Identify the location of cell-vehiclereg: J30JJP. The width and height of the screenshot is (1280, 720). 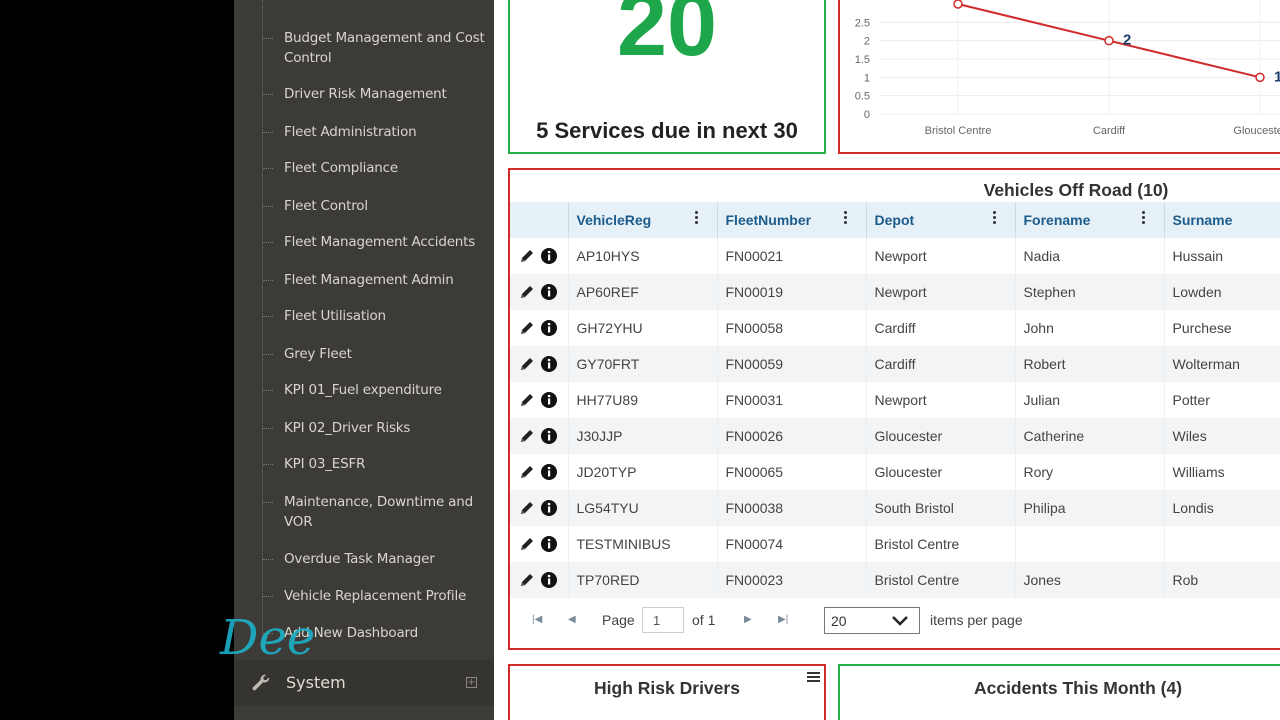
(642, 436).